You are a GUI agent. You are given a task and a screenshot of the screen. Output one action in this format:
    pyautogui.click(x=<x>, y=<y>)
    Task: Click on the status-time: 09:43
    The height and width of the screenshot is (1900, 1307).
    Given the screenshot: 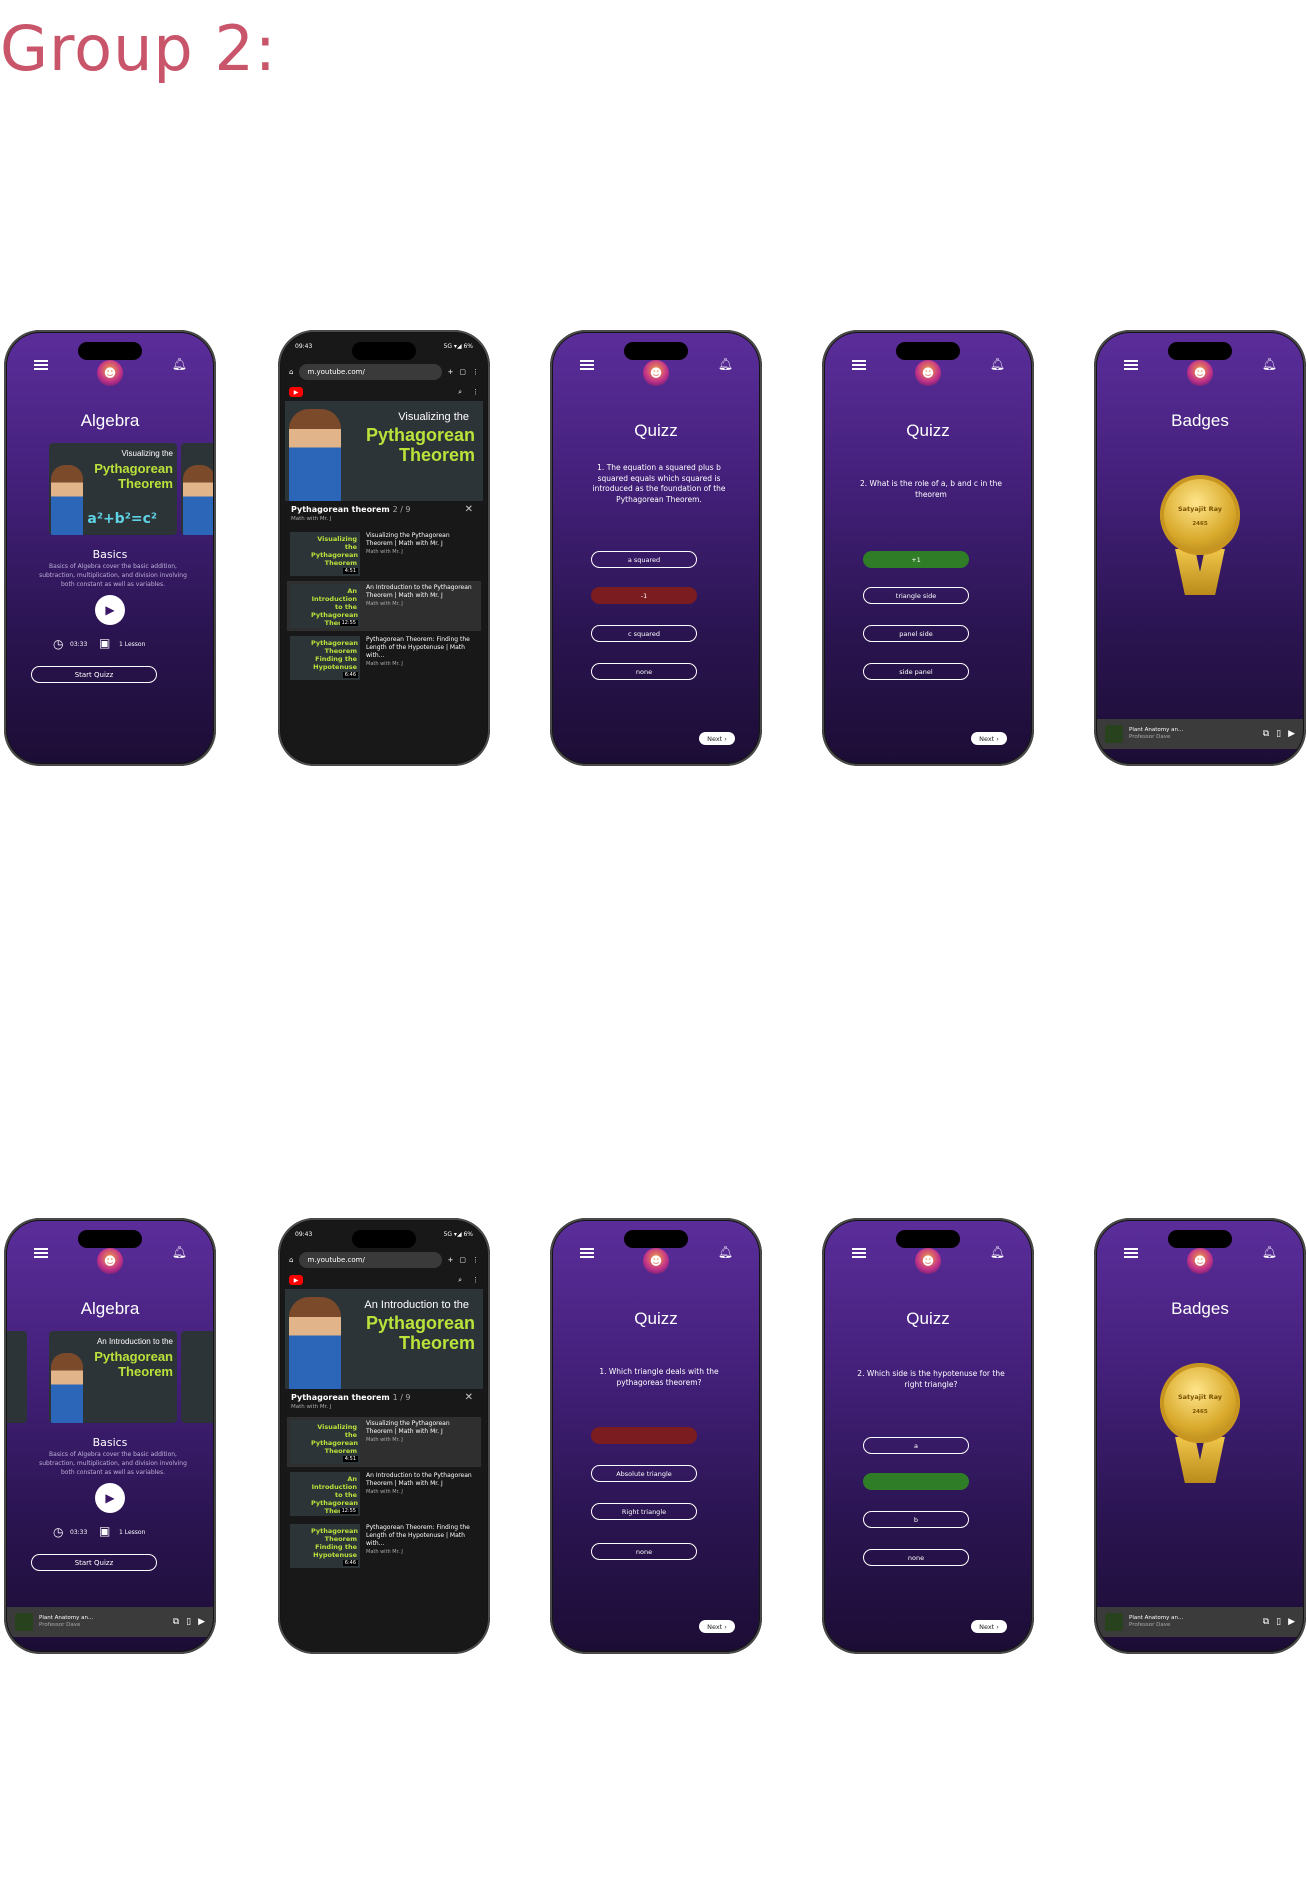 What is the action you would take?
    pyautogui.click(x=304, y=346)
    